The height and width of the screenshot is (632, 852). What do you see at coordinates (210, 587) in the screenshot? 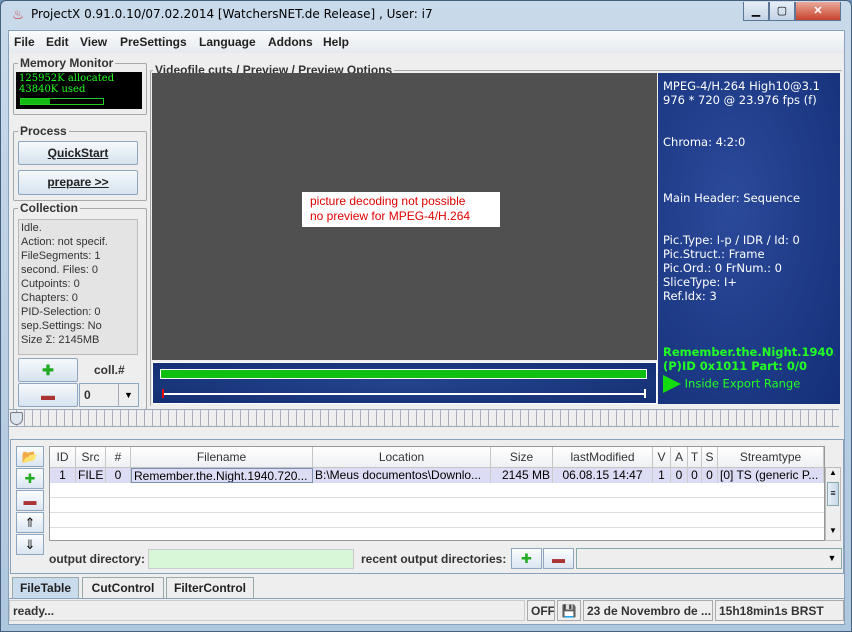
I see `tab-filtercontrol: FilterControl` at bounding box center [210, 587].